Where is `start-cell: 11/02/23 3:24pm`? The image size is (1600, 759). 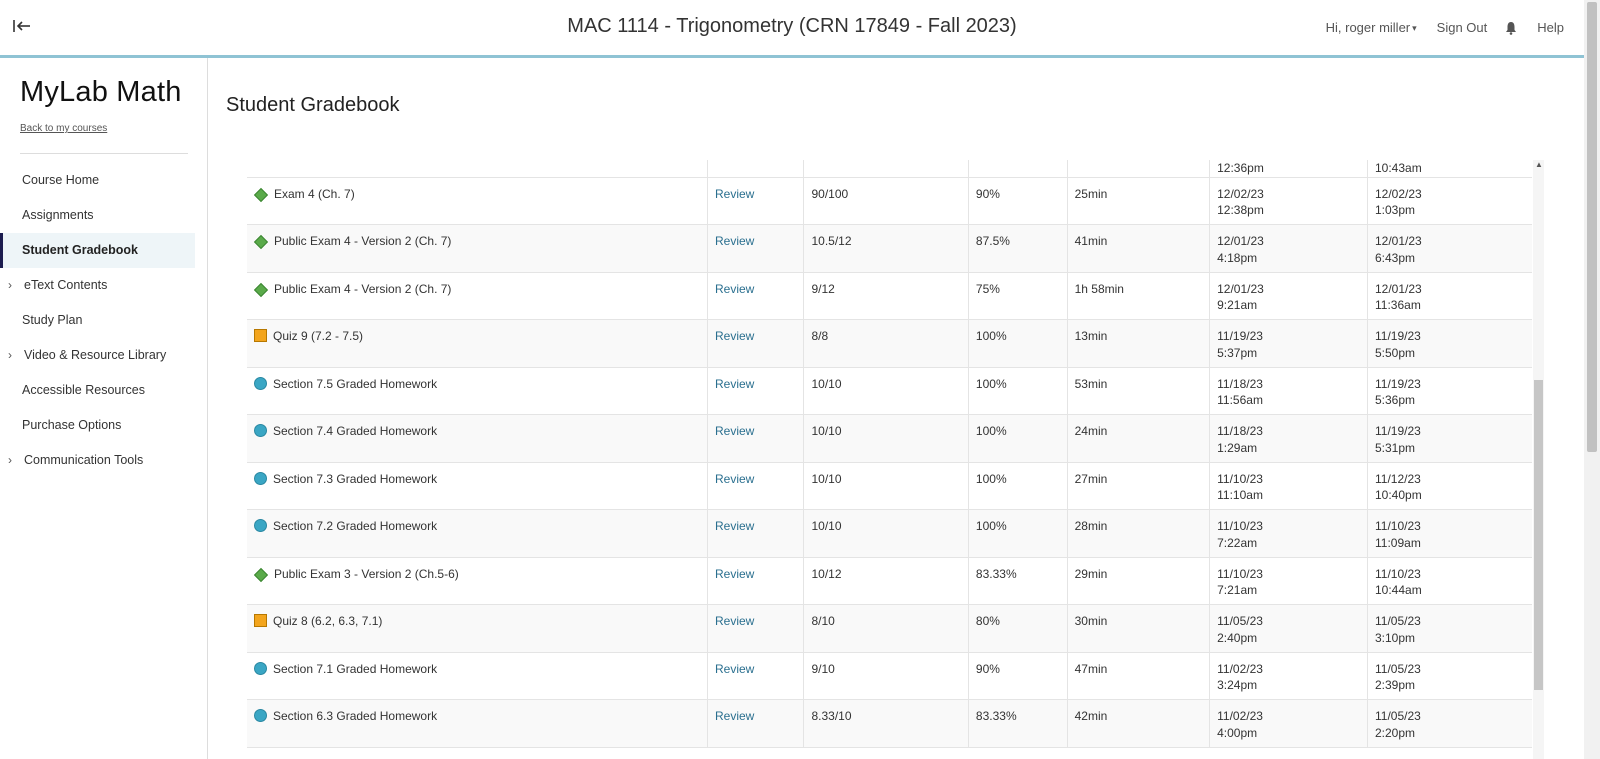 start-cell: 11/02/23 3:24pm is located at coordinates (1288, 676).